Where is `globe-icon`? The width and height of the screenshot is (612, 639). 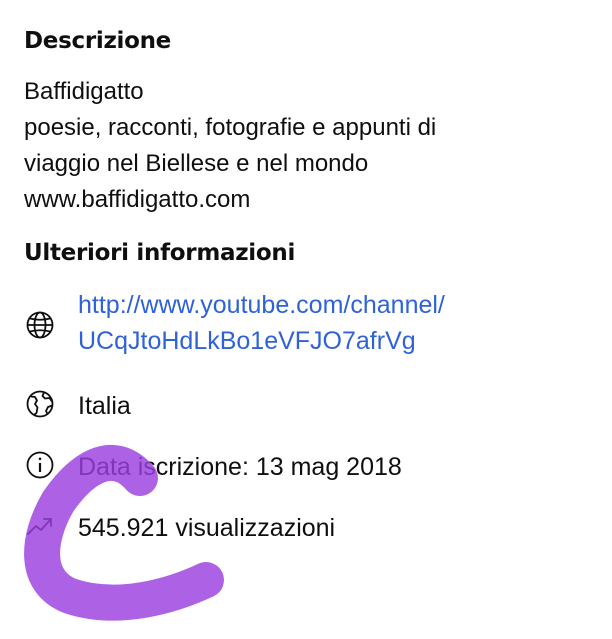
globe-icon is located at coordinates (40, 325).